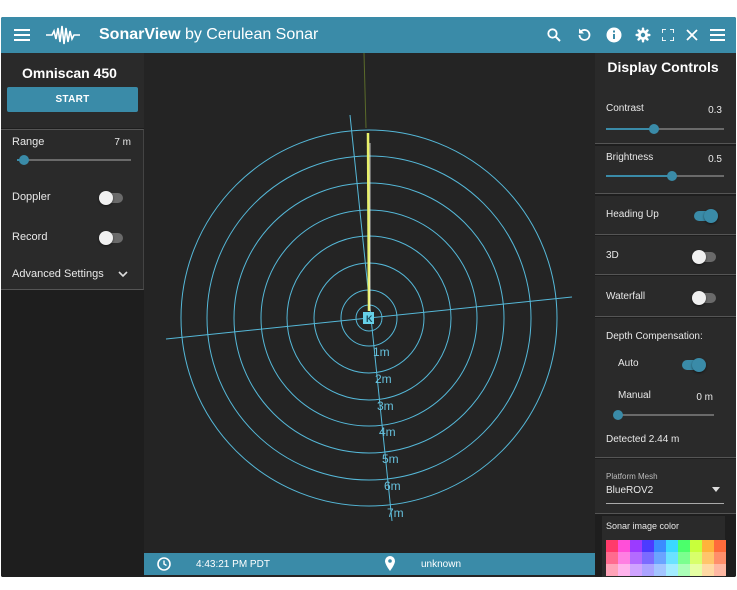 The width and height of the screenshot is (737, 590). I want to click on heading-up-label: Heading Up, so click(632, 214).